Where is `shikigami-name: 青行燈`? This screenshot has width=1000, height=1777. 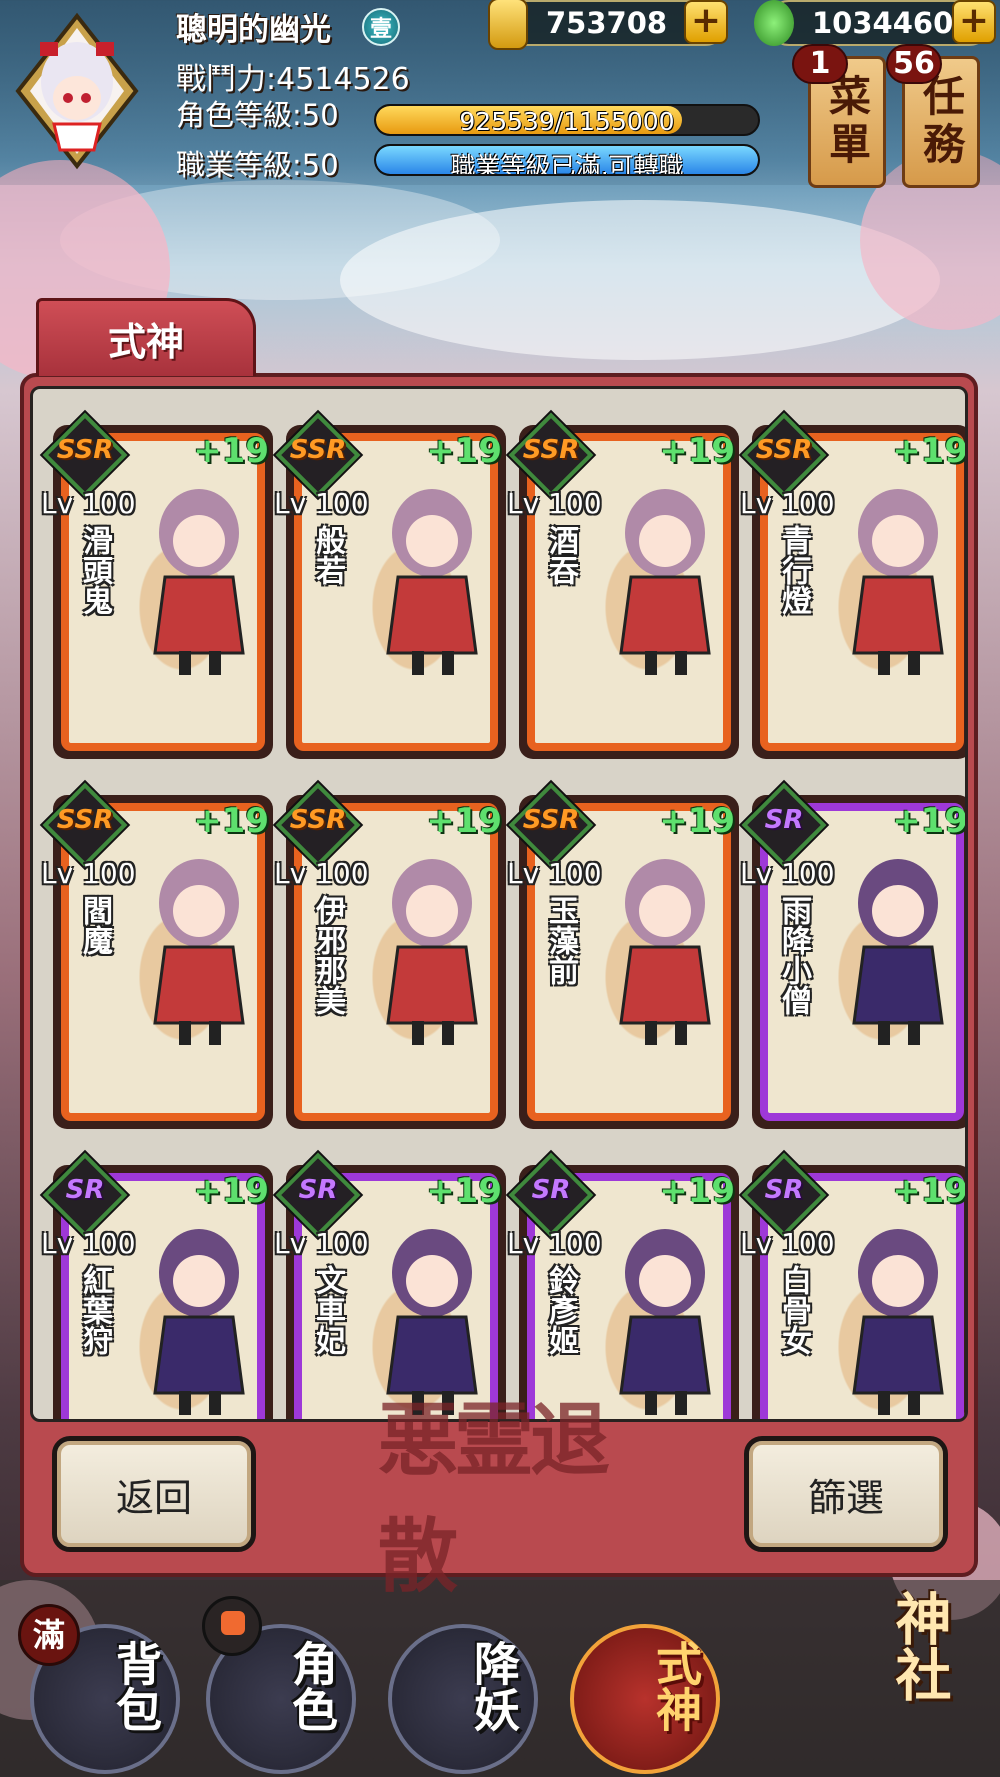
shikigami-name: 青行燈 is located at coordinates (793, 570).